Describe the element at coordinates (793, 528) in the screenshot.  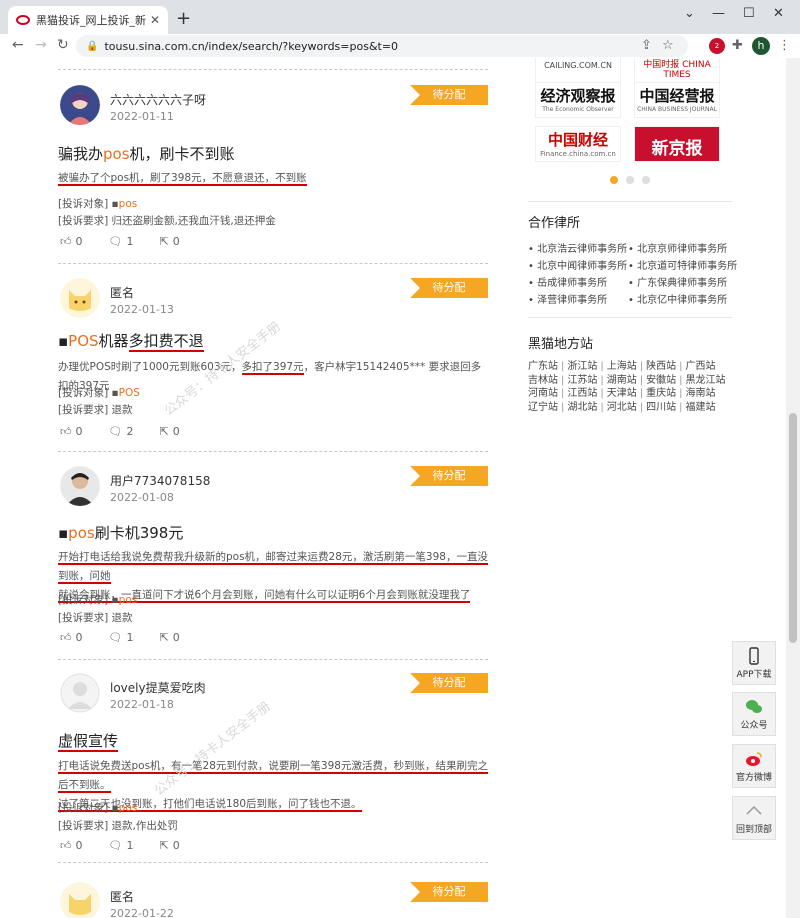
I see `scrollbar-thumb` at that location.